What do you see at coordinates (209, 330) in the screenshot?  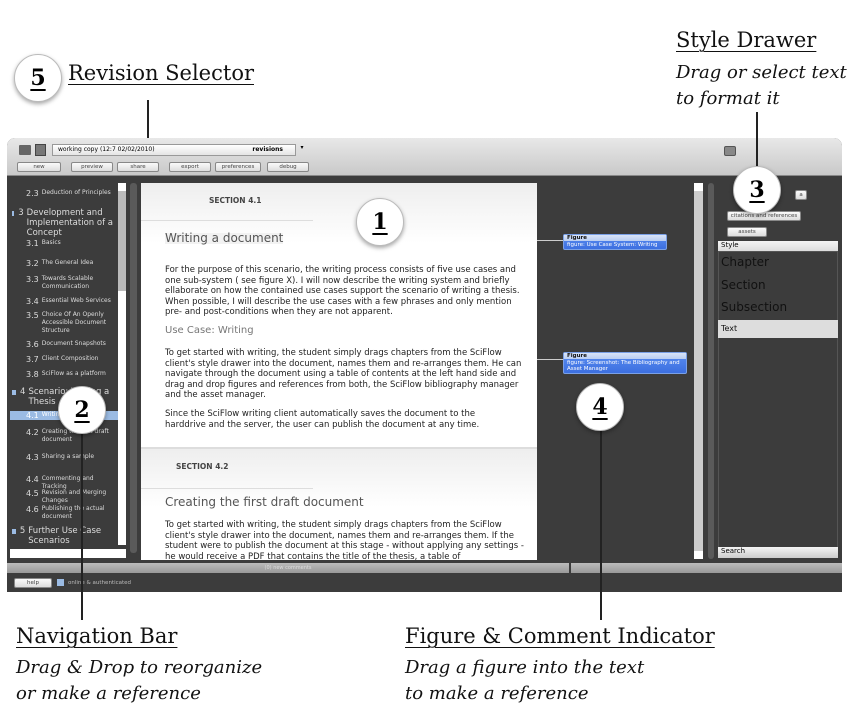 I see `subsection-title: Use Case: Writing` at bounding box center [209, 330].